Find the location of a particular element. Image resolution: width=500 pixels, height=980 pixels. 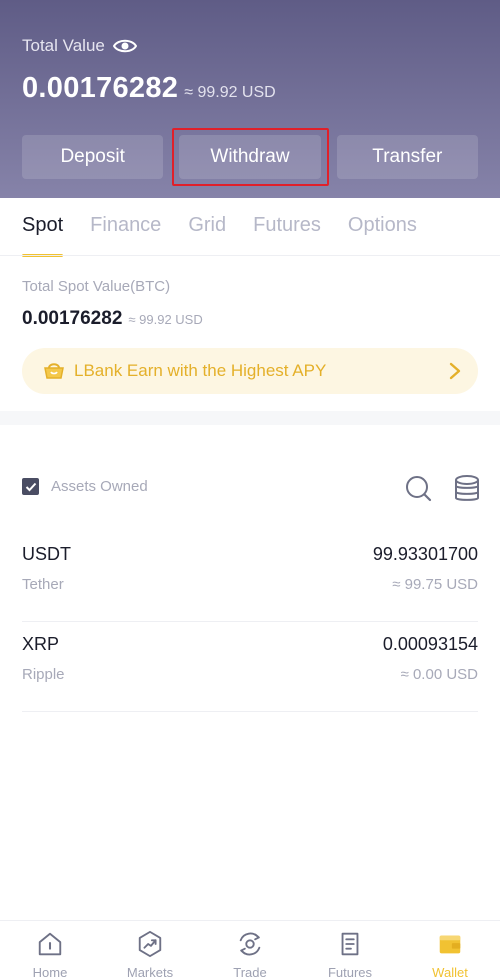

total-value: 0.00176282 ≈ 99.92 USD is located at coordinates (149, 88).